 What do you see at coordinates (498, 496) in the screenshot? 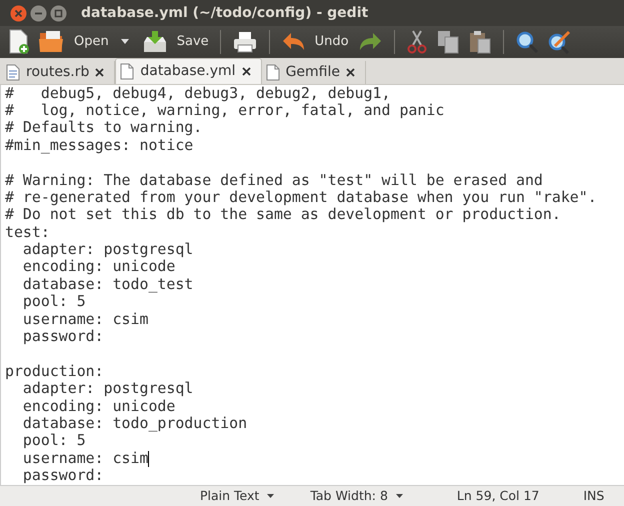
I see `cursor-position: Ln 59, Col 17` at bounding box center [498, 496].